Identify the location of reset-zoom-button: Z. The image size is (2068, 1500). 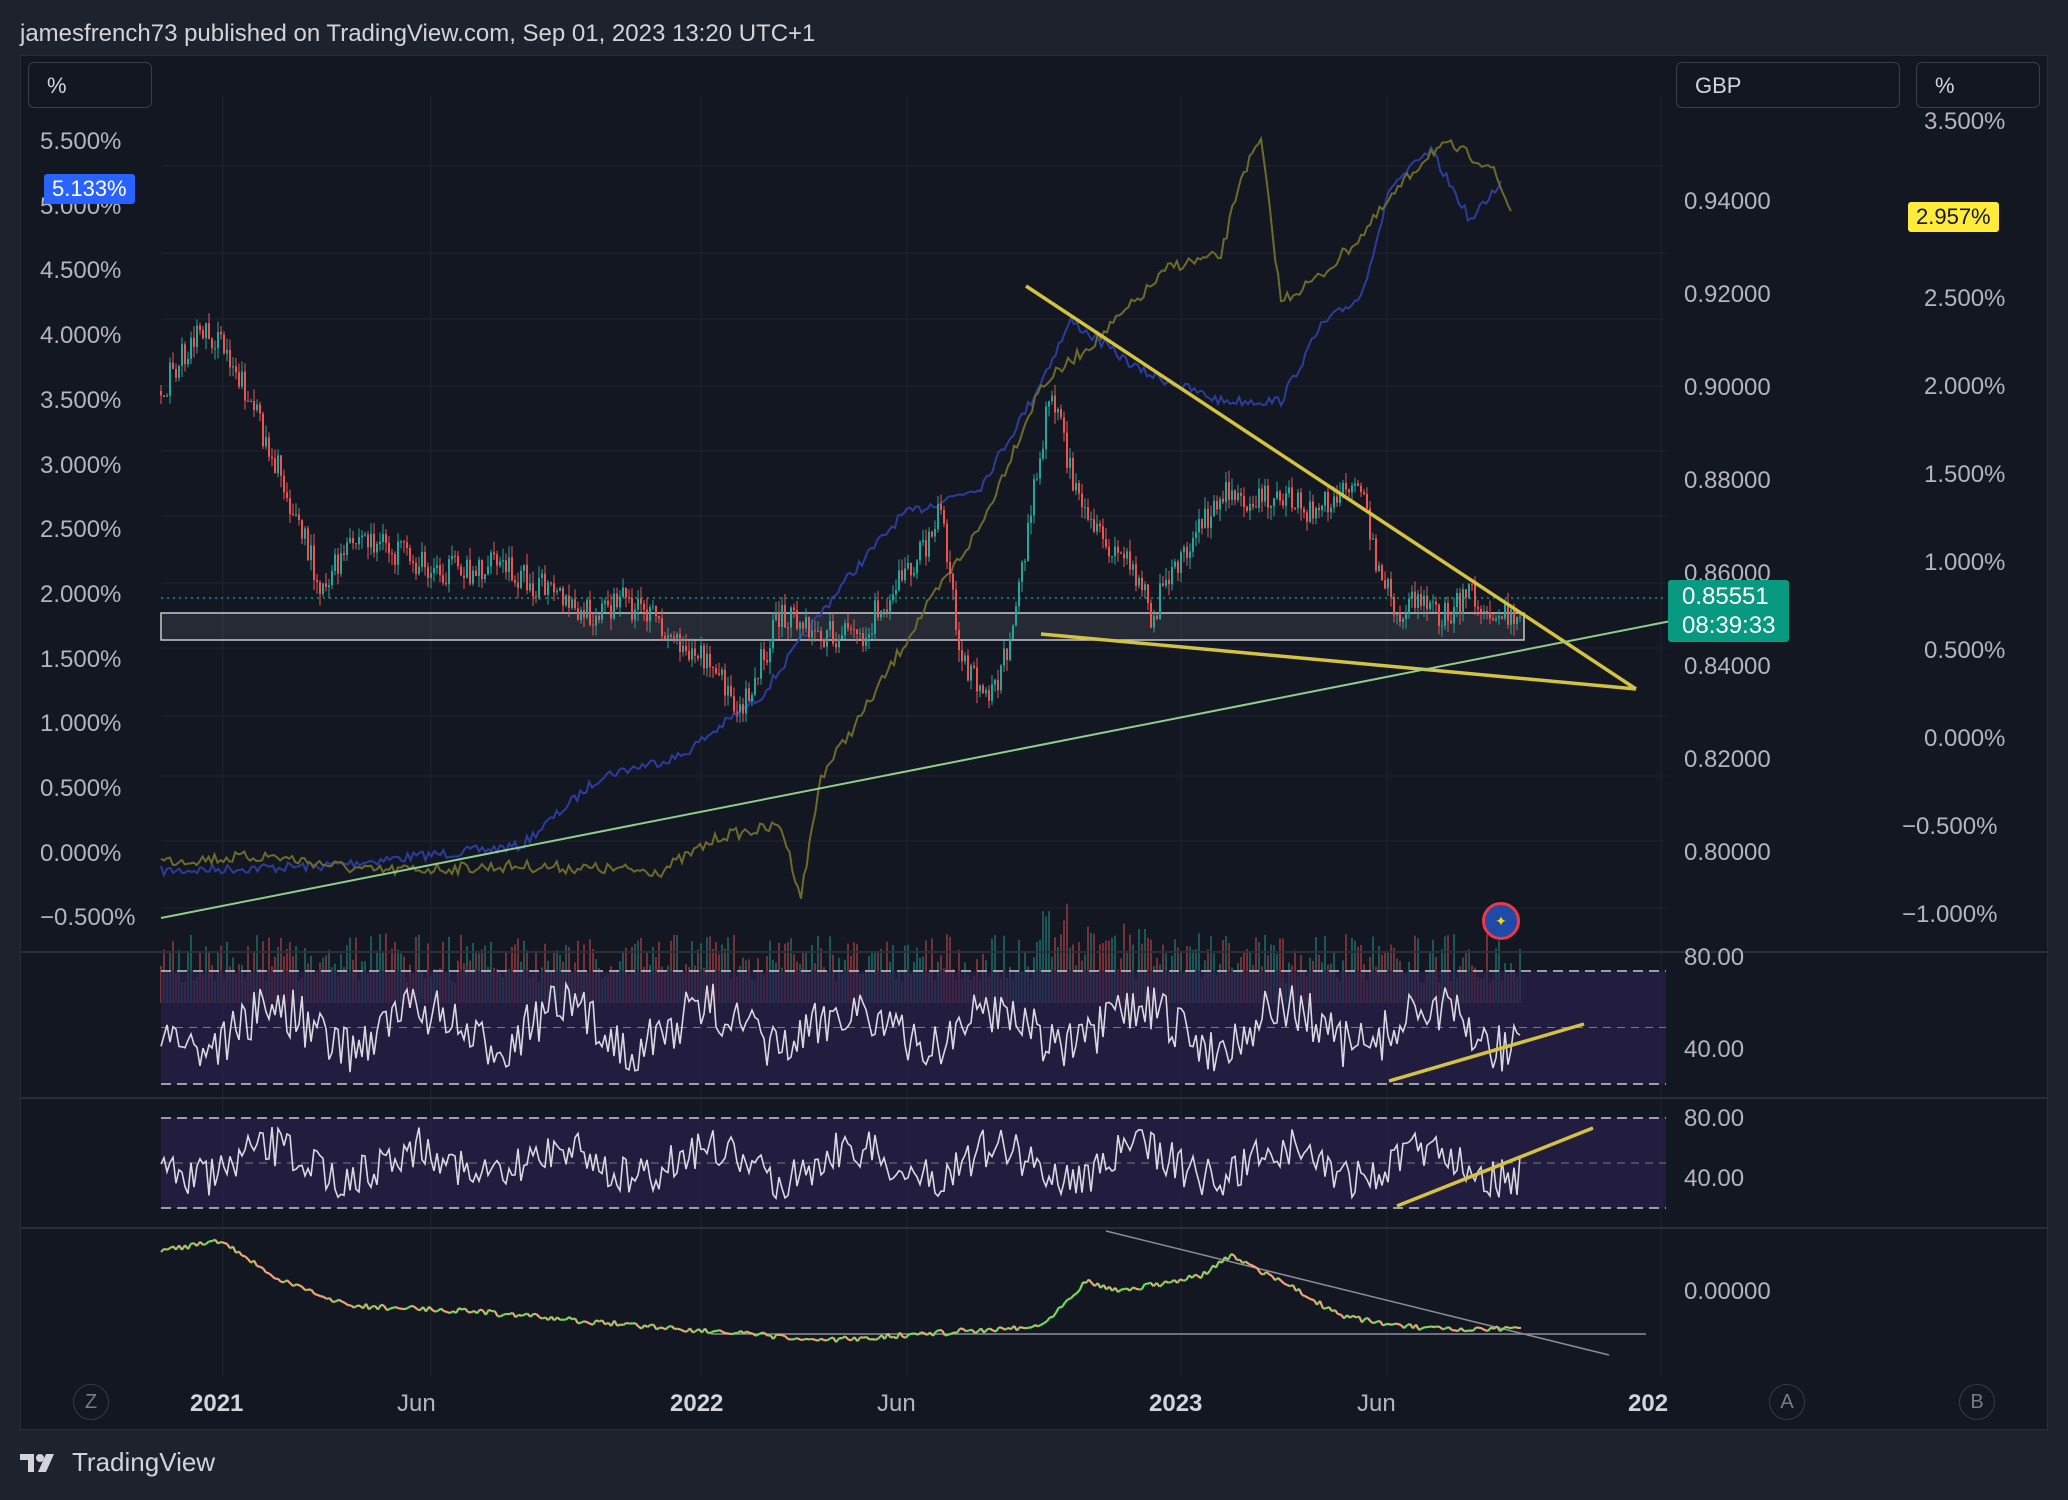
(91, 1402).